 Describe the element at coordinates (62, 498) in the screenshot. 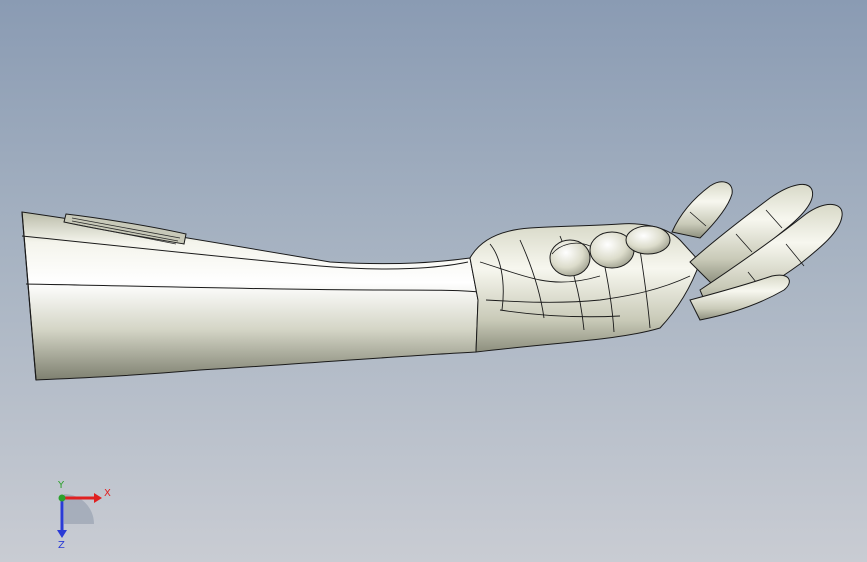

I see `y-axis-dot` at that location.